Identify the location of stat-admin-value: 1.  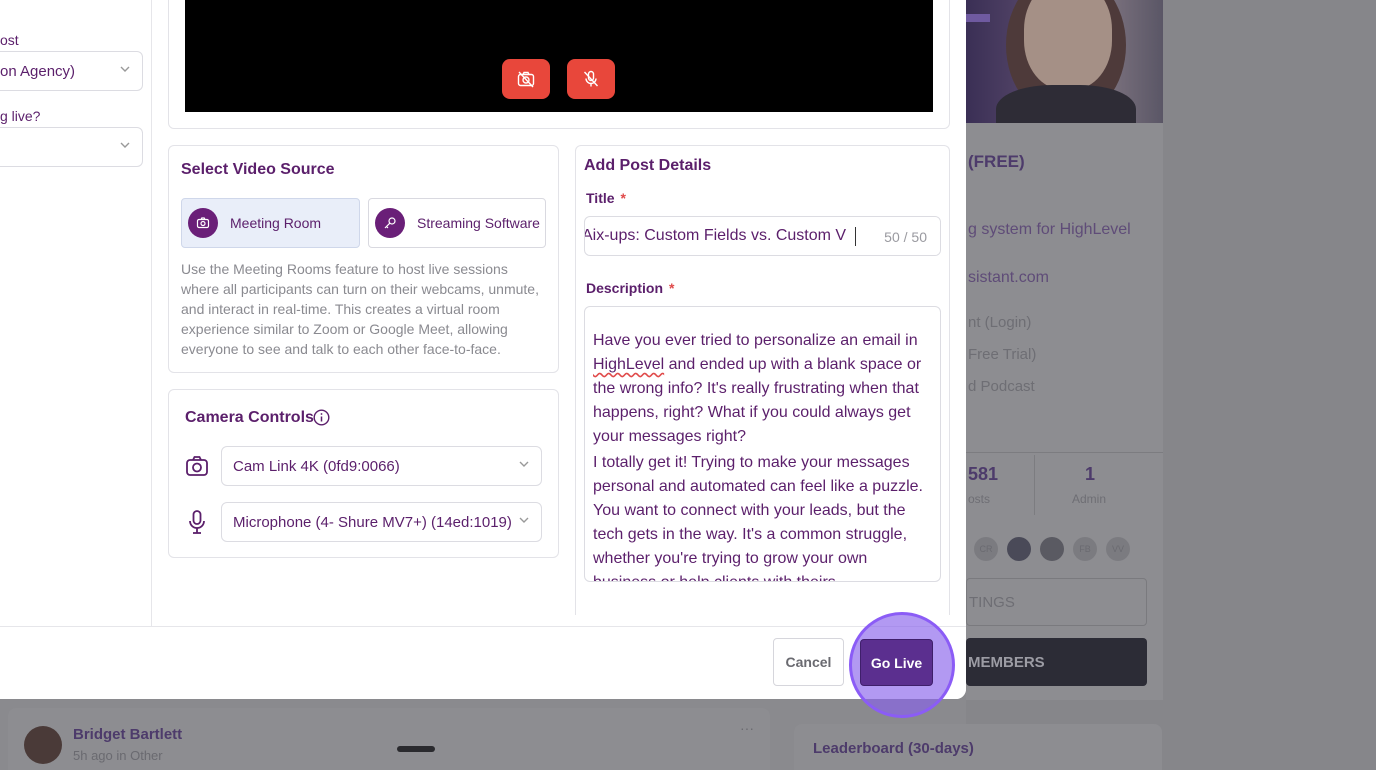
(1090, 474).